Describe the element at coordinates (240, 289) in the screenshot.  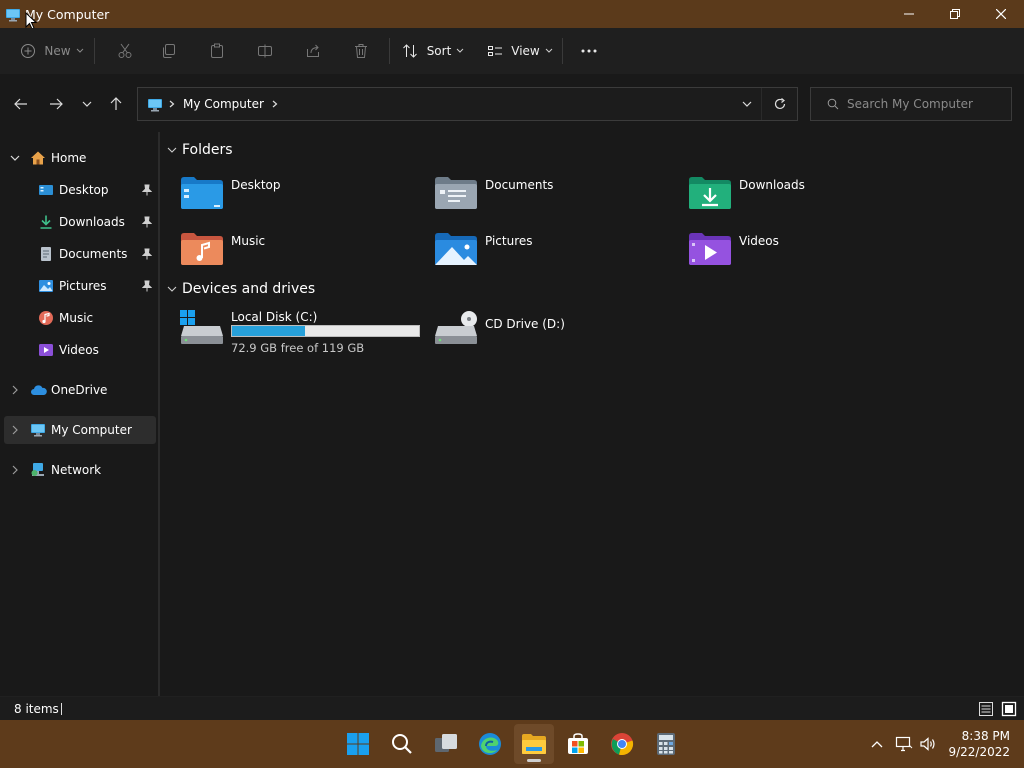
I see `drives-section-header: Devices and drives` at that location.